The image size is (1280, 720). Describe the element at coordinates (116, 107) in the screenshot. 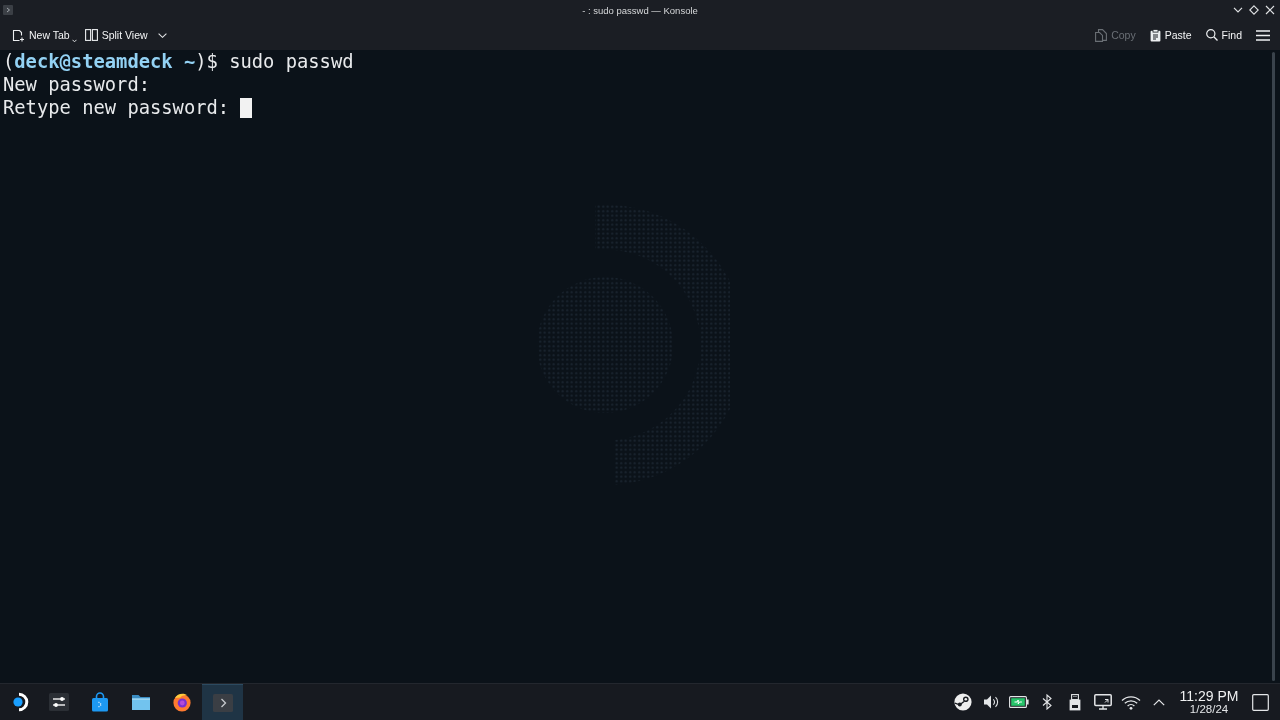

I see `terminal-line: Retype new password:` at that location.